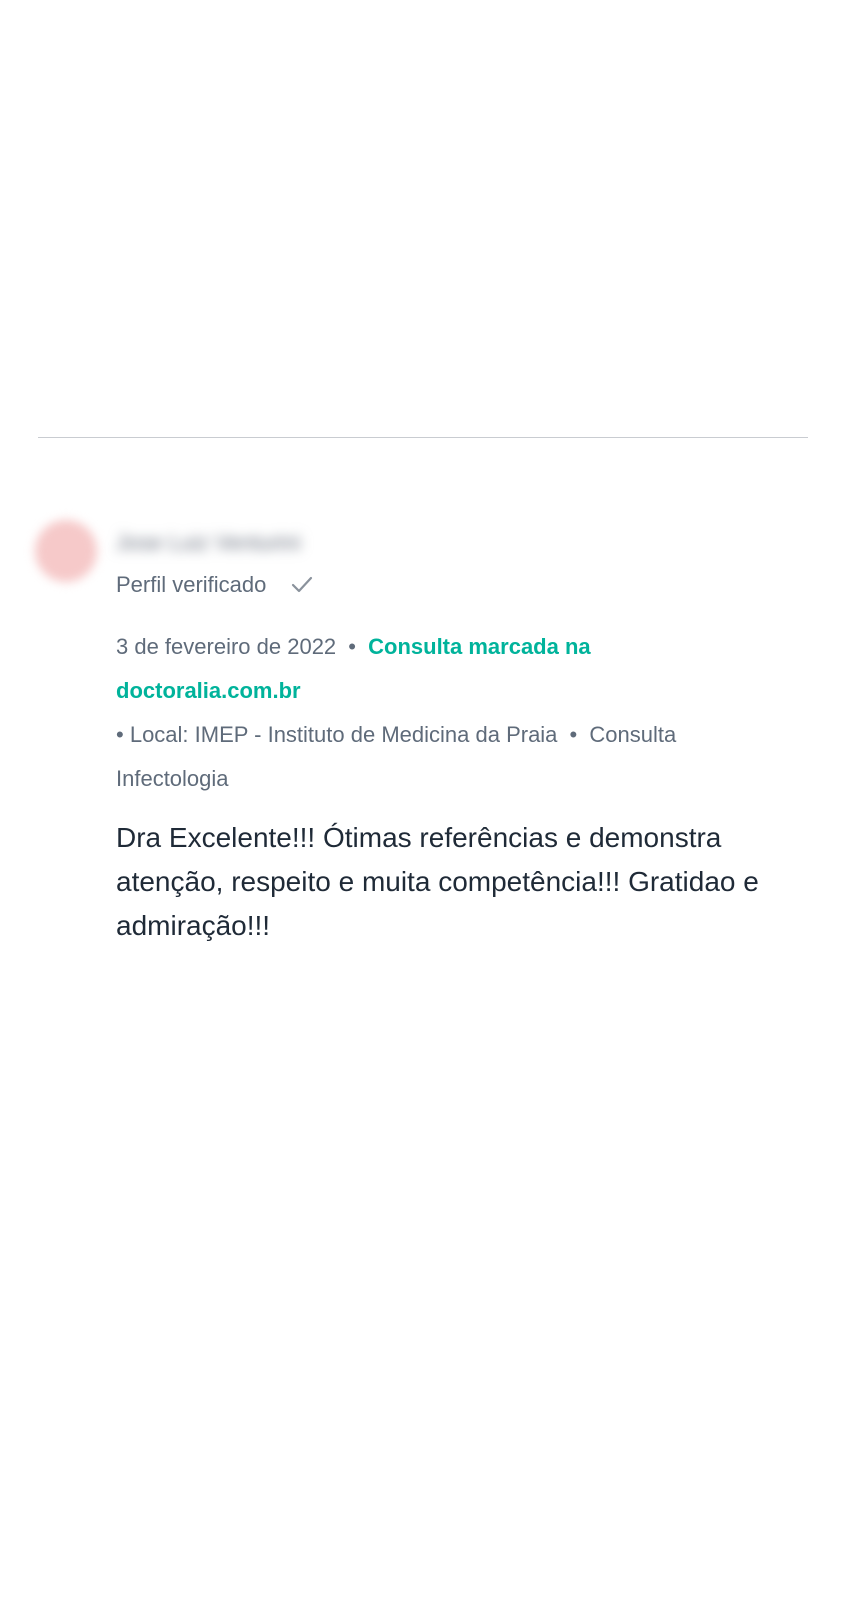 This screenshot has height=1597, width=862. What do you see at coordinates (208, 542) in the screenshot?
I see `author-name: Jose Luiz Venturini` at bounding box center [208, 542].